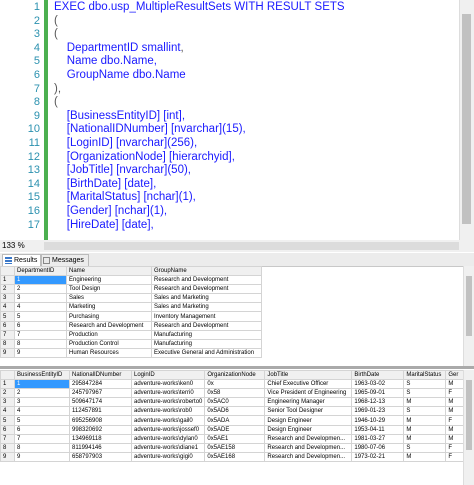 The height and width of the screenshot is (485, 474). I want to click on row-number: 4, so click(7, 307).